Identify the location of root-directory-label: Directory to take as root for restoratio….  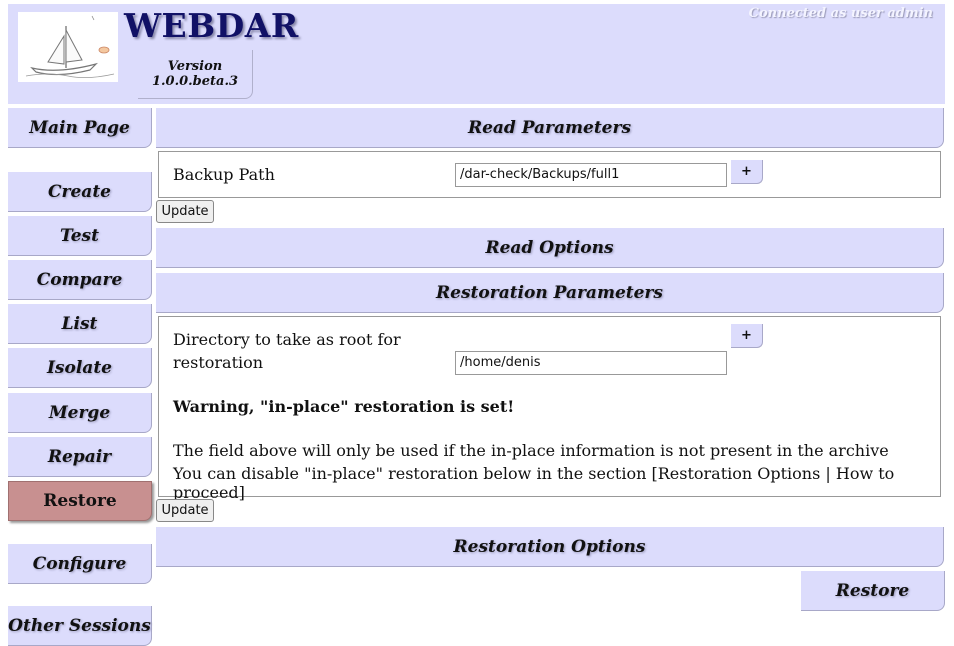
(287, 351).